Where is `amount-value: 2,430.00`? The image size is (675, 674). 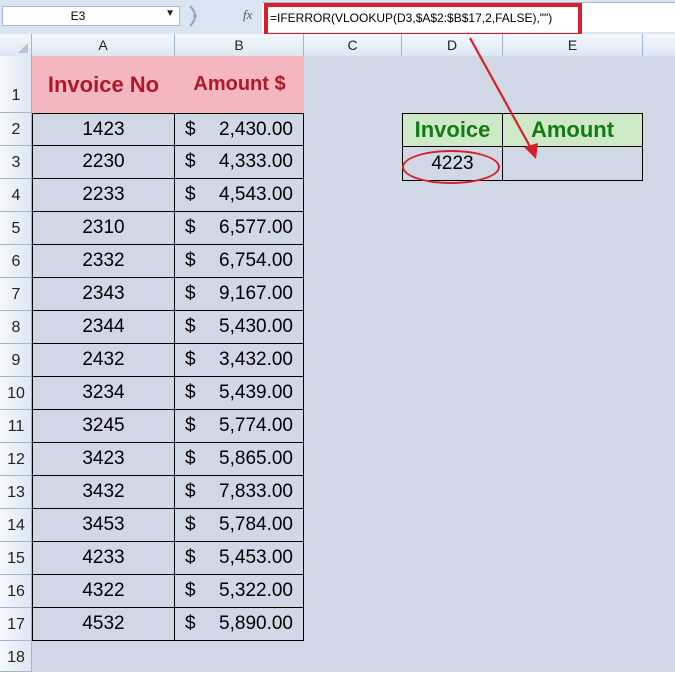
amount-value: 2,430.00 is located at coordinates (256, 129).